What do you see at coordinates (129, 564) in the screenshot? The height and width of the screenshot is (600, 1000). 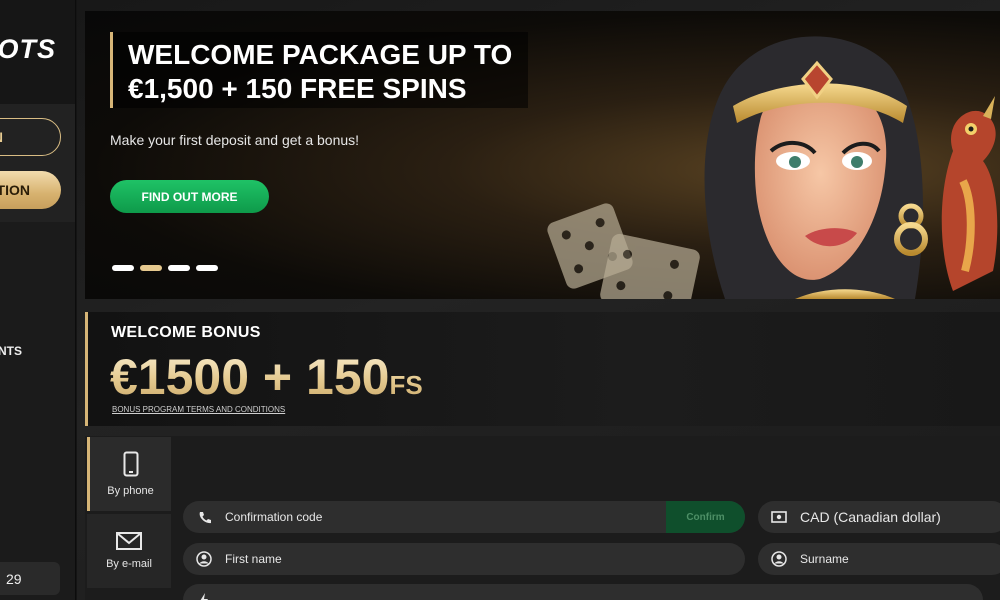 I see `tab-label: By e-mail` at bounding box center [129, 564].